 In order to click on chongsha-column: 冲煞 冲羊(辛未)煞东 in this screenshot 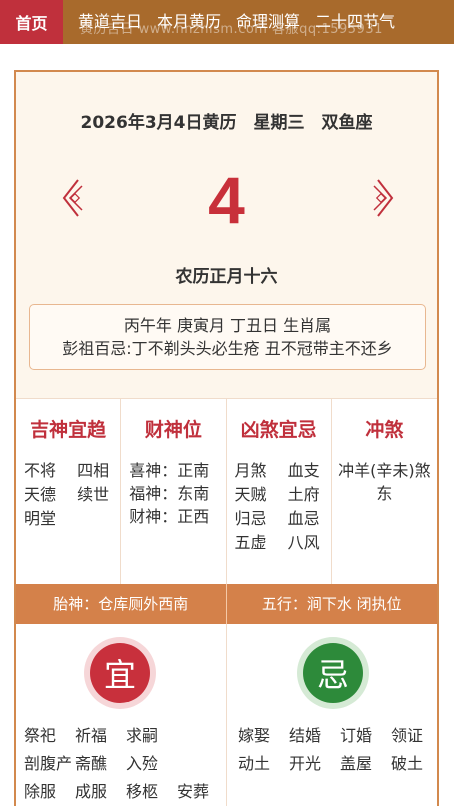, I will do `click(384, 492)`.